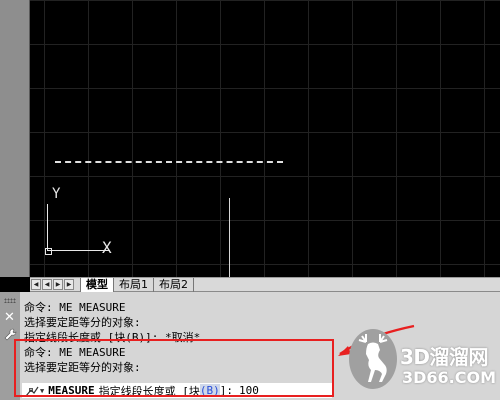 The image size is (500, 400). What do you see at coordinates (78, 250) in the screenshot?
I see `ucs-x-axis` at bounding box center [78, 250].